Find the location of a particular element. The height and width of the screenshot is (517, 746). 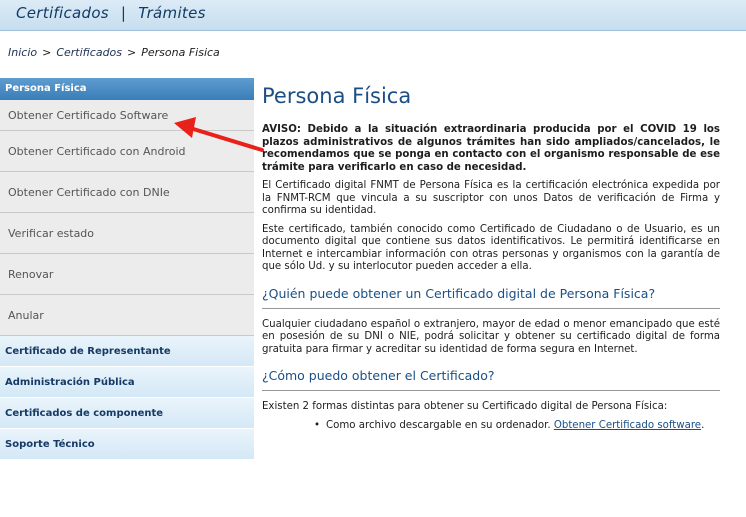

sidebar-item-obtener-dnie: Obtener Certificado con DNIe is located at coordinates (127, 192).